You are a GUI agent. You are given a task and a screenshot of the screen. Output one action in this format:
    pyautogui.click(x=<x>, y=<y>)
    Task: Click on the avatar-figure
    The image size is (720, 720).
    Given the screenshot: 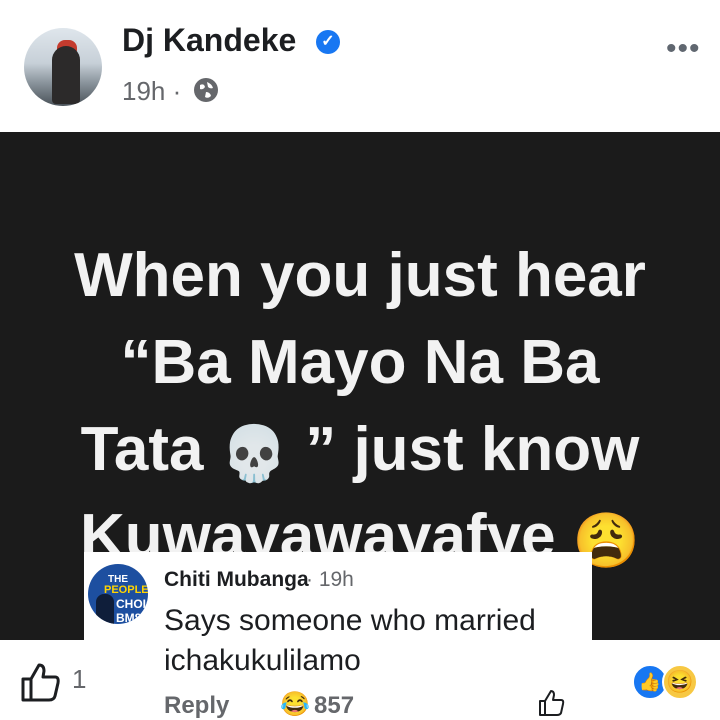 What is the action you would take?
    pyautogui.click(x=66, y=75)
    